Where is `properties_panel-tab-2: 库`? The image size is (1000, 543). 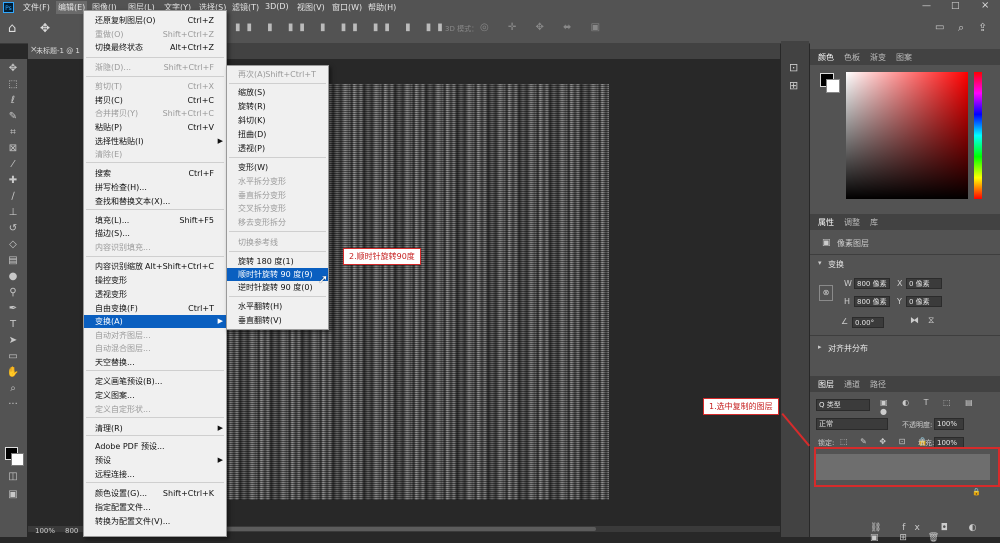
properties_panel-tab-2: 库 is located at coordinates (874, 222).